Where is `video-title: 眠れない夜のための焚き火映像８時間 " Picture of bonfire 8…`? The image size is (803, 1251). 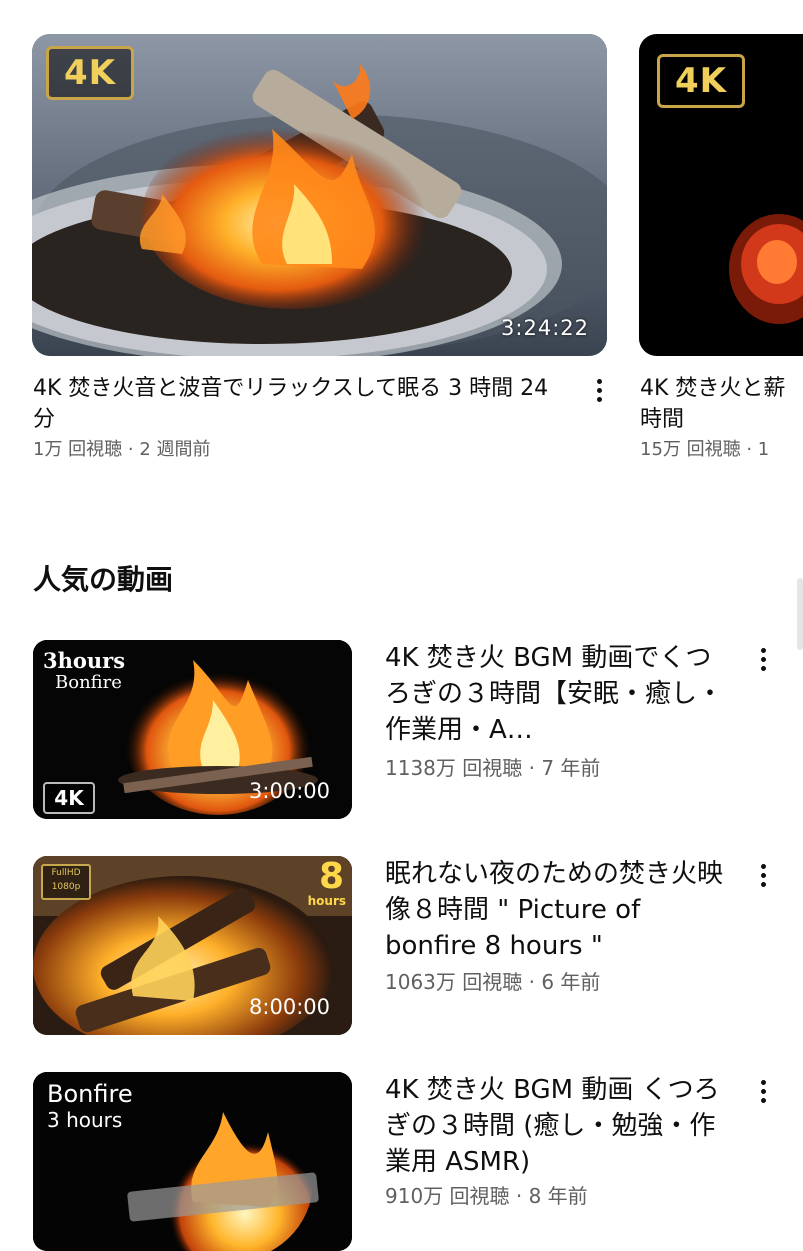 video-title: 眠れない夜のための焚き火映像８時間 " Picture of bonfire 8… is located at coordinates (555, 910).